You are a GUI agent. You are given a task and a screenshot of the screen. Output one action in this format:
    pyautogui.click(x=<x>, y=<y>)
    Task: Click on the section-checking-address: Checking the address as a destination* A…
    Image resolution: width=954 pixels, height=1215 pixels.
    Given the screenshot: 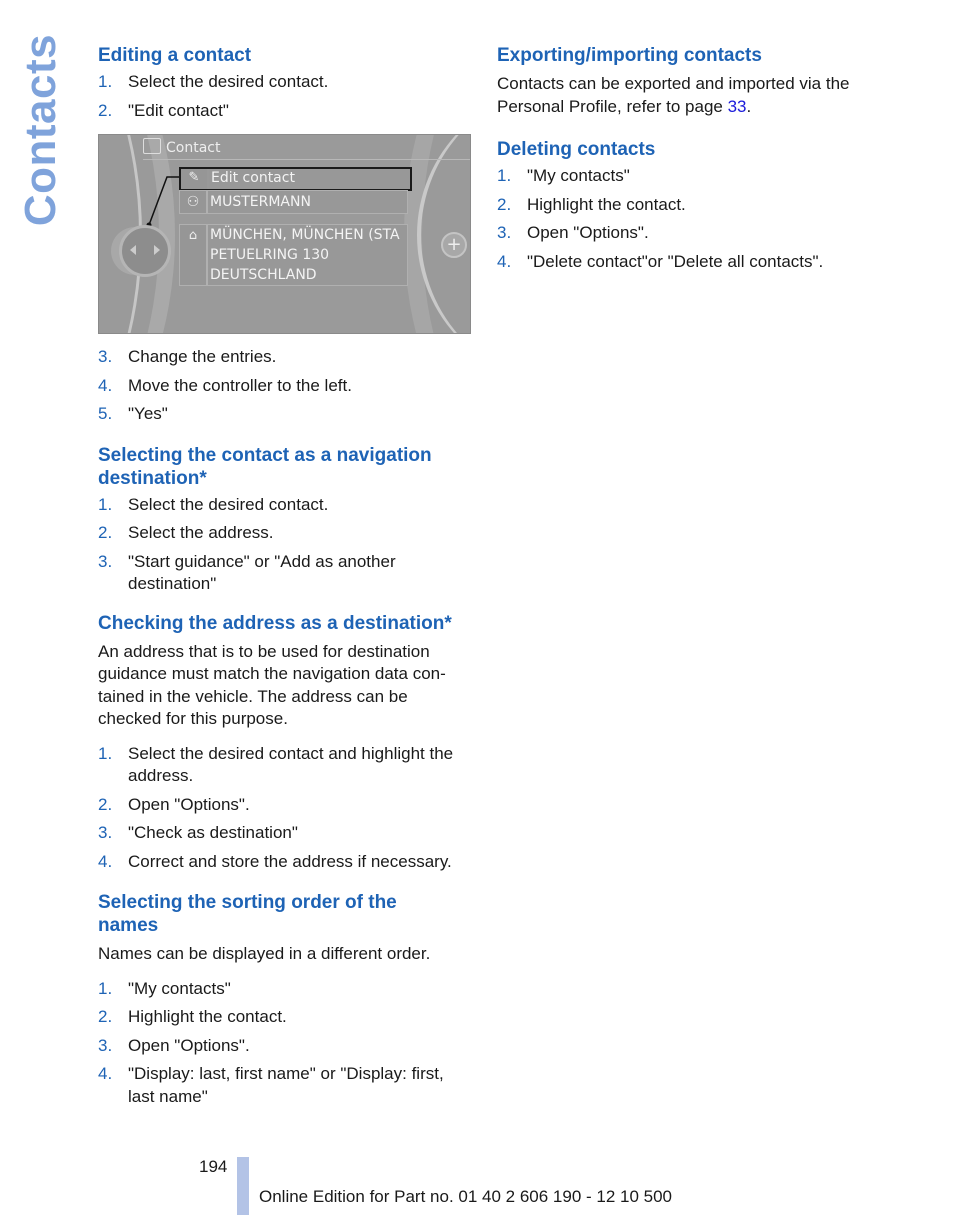 What is the action you would take?
    pyautogui.click(x=284, y=743)
    